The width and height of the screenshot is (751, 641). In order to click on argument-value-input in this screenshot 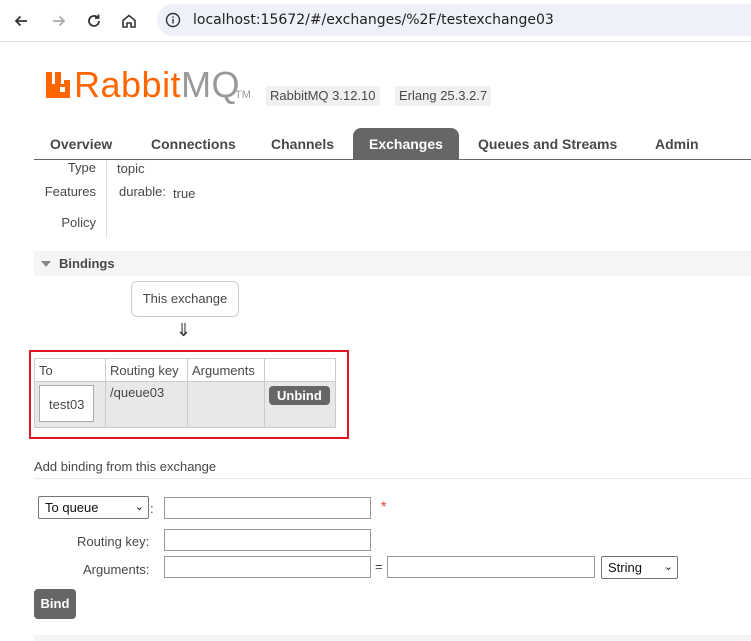, I will do `click(491, 567)`.